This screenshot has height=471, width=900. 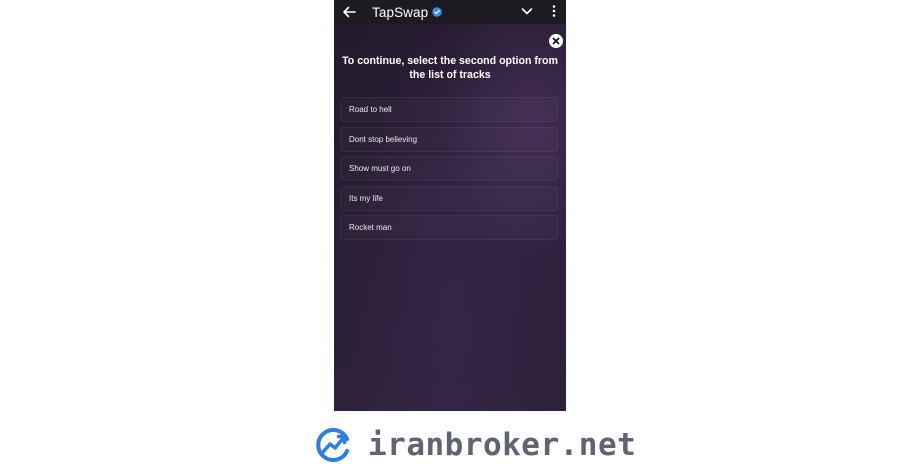 I want to click on more-vertical-icon, so click(x=554, y=11).